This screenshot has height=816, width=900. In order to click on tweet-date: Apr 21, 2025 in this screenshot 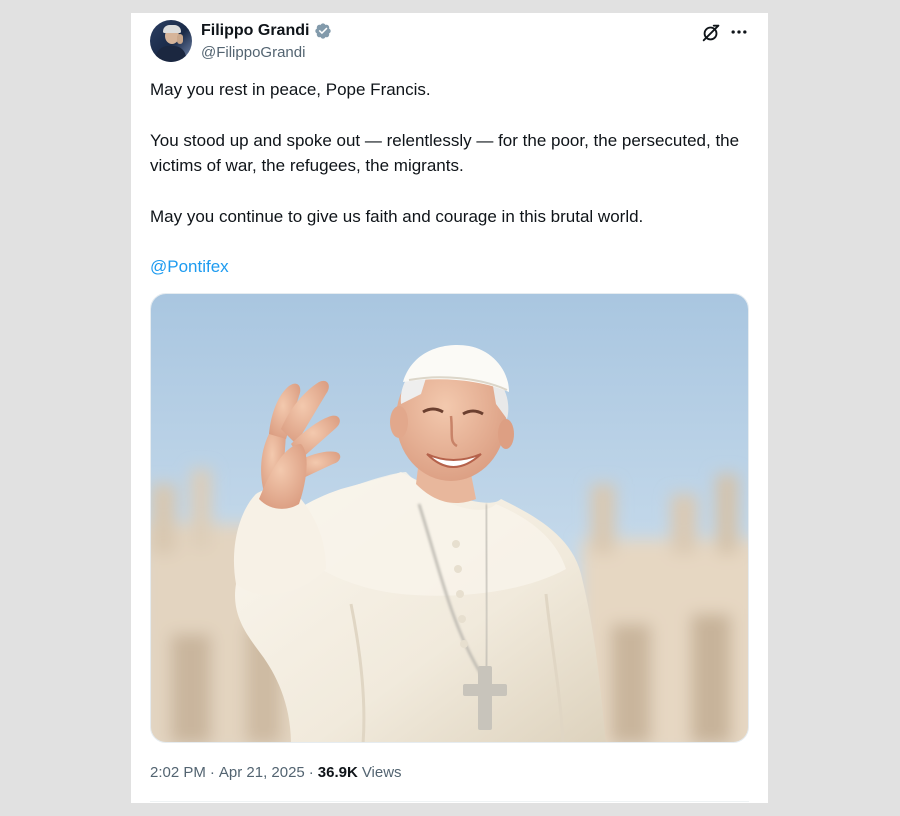, I will do `click(262, 772)`.